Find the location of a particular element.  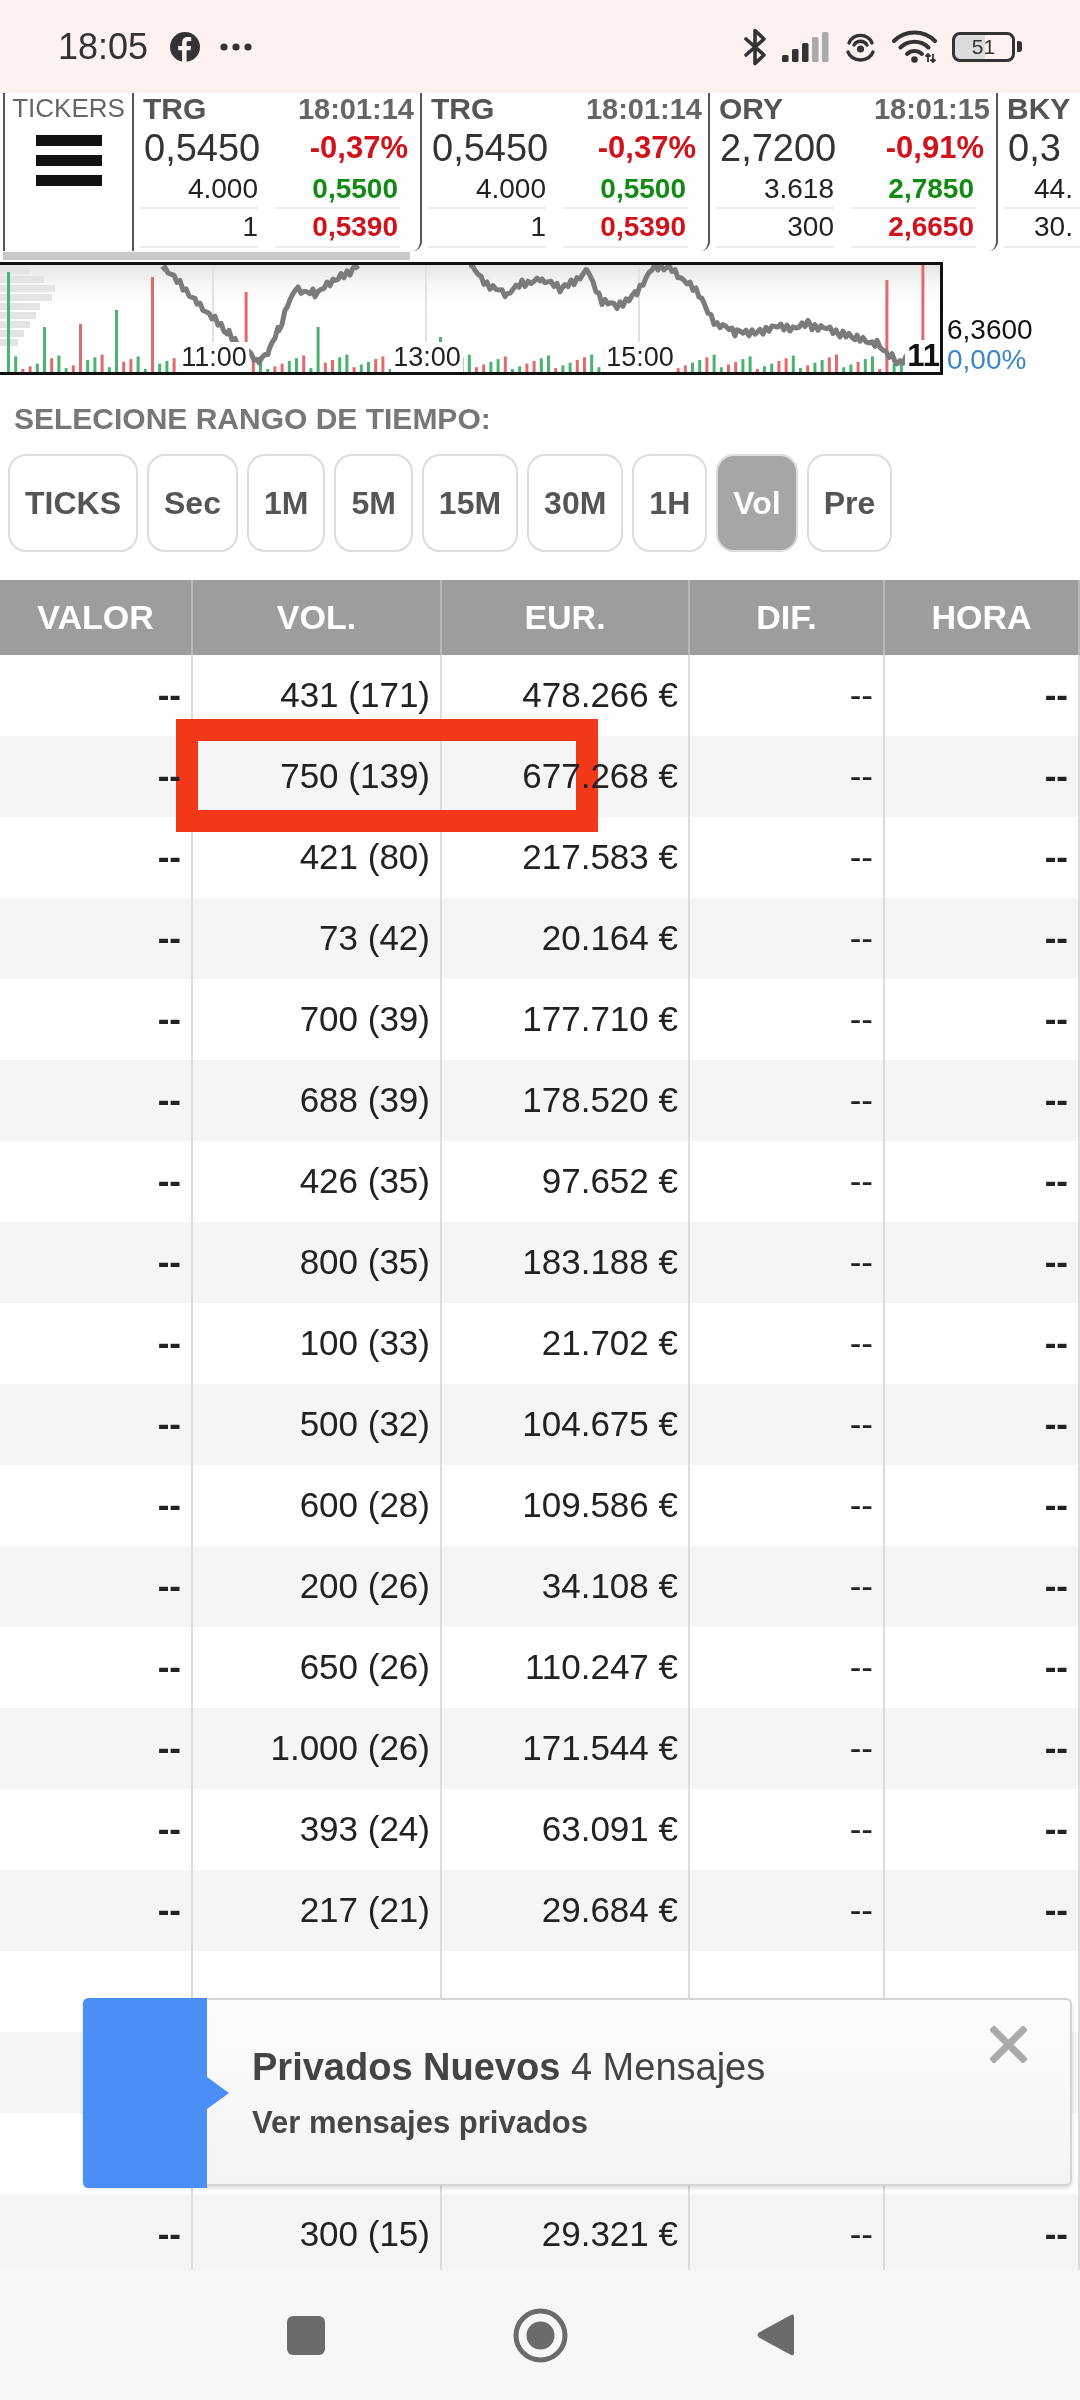

time-axis-label: 11:00 is located at coordinates (214, 357).